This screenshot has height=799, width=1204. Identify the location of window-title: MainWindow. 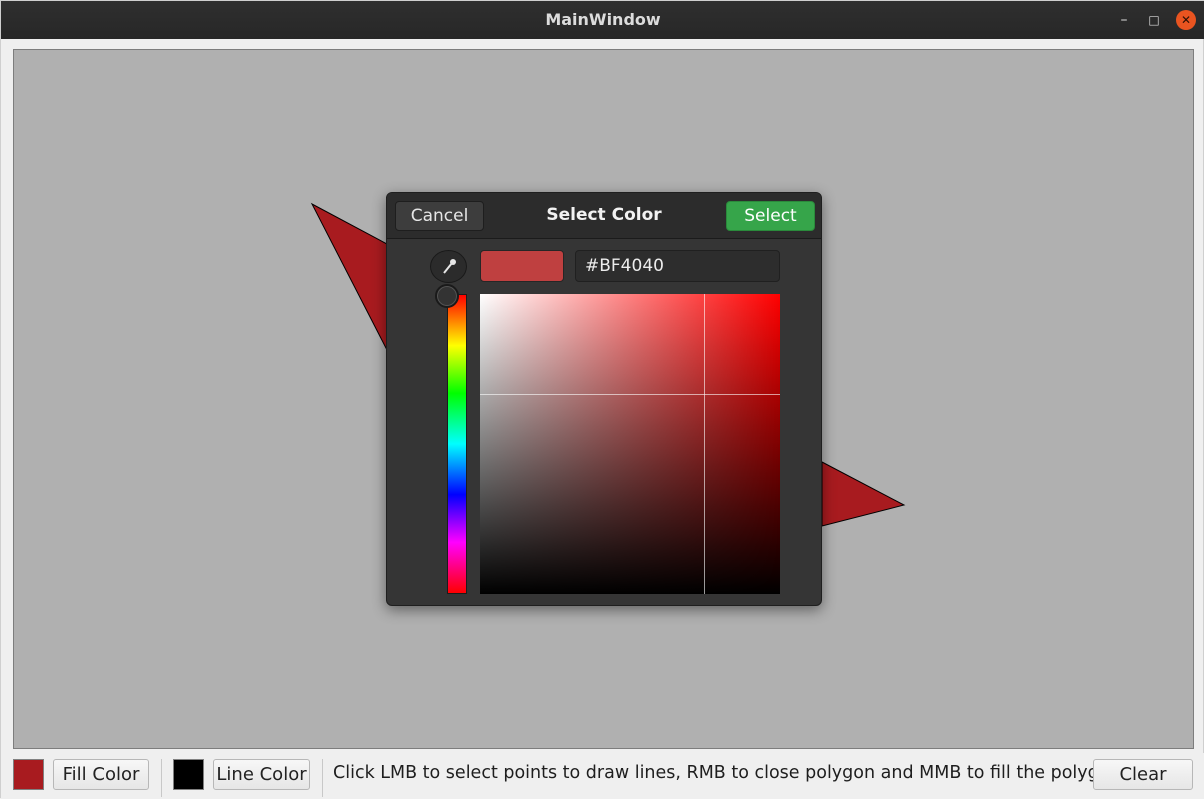
(603, 19).